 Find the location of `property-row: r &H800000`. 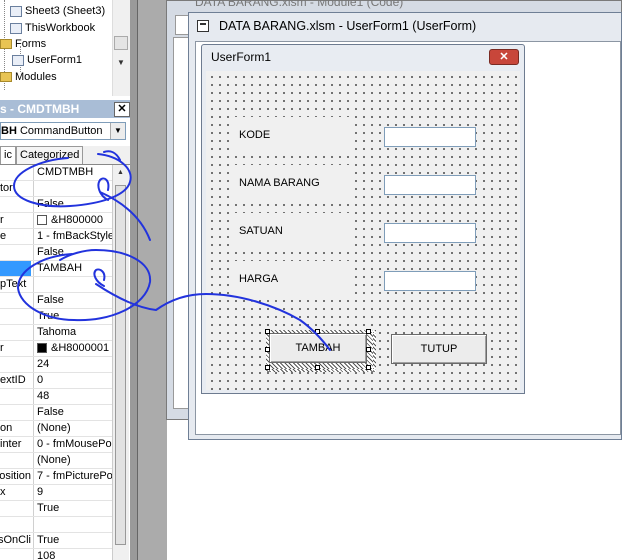

property-row: r &H800000 is located at coordinates (56, 221).